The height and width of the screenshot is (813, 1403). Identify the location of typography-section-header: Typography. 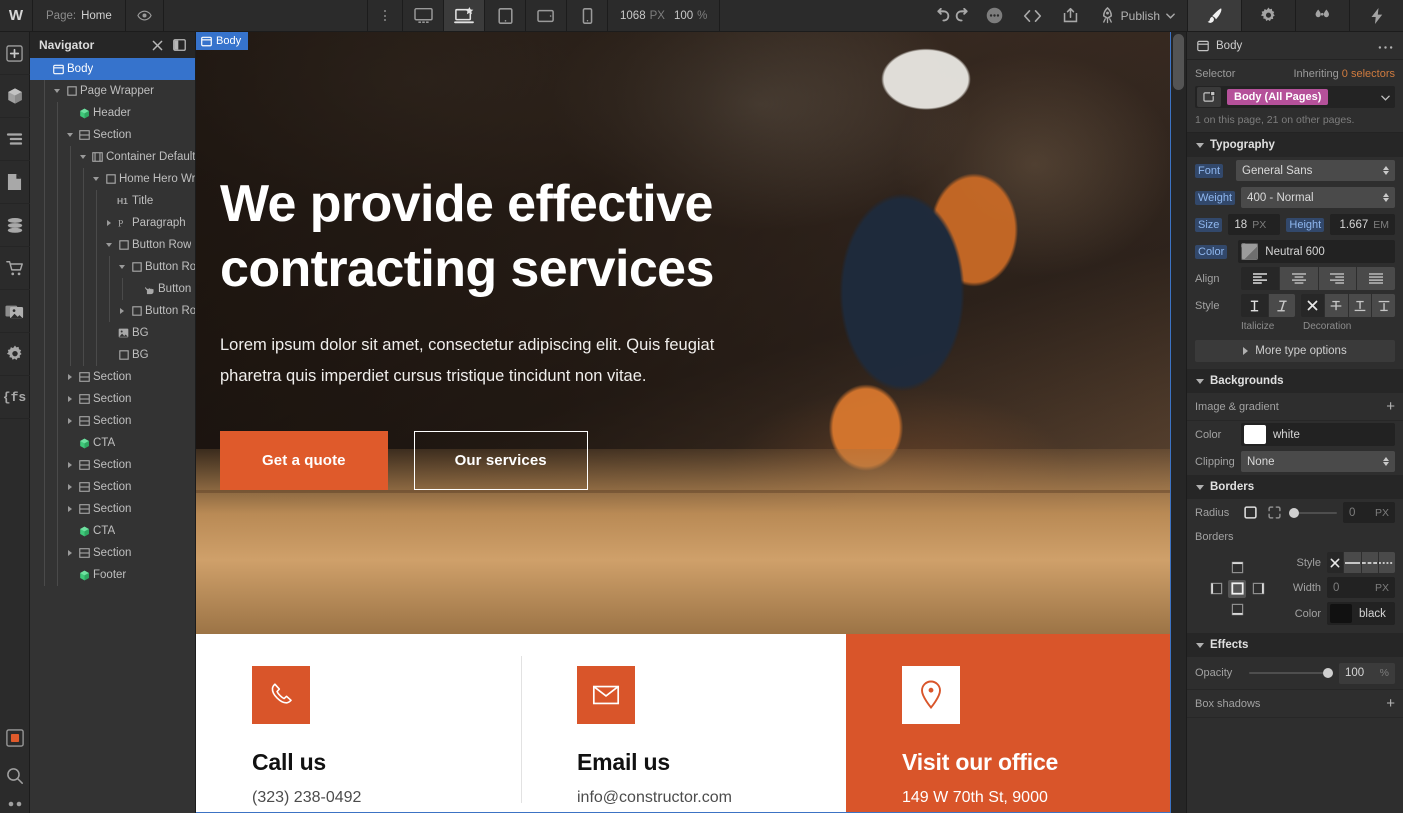
(1295, 145).